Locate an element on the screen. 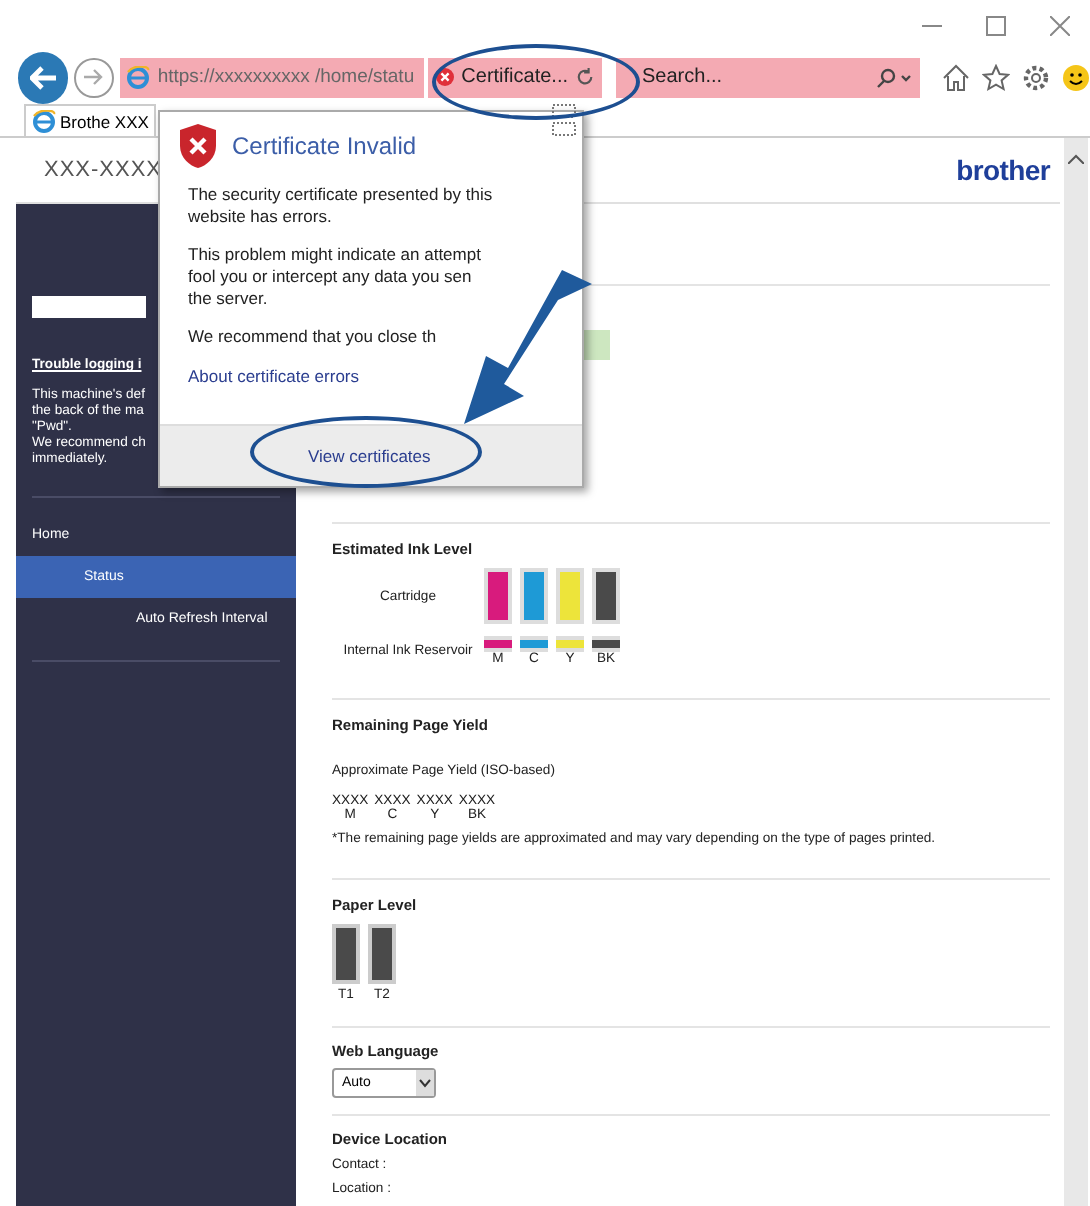 Image resolution: width=1090 pixels, height=1206 pixels. maximize-icon is located at coordinates (996, 25).